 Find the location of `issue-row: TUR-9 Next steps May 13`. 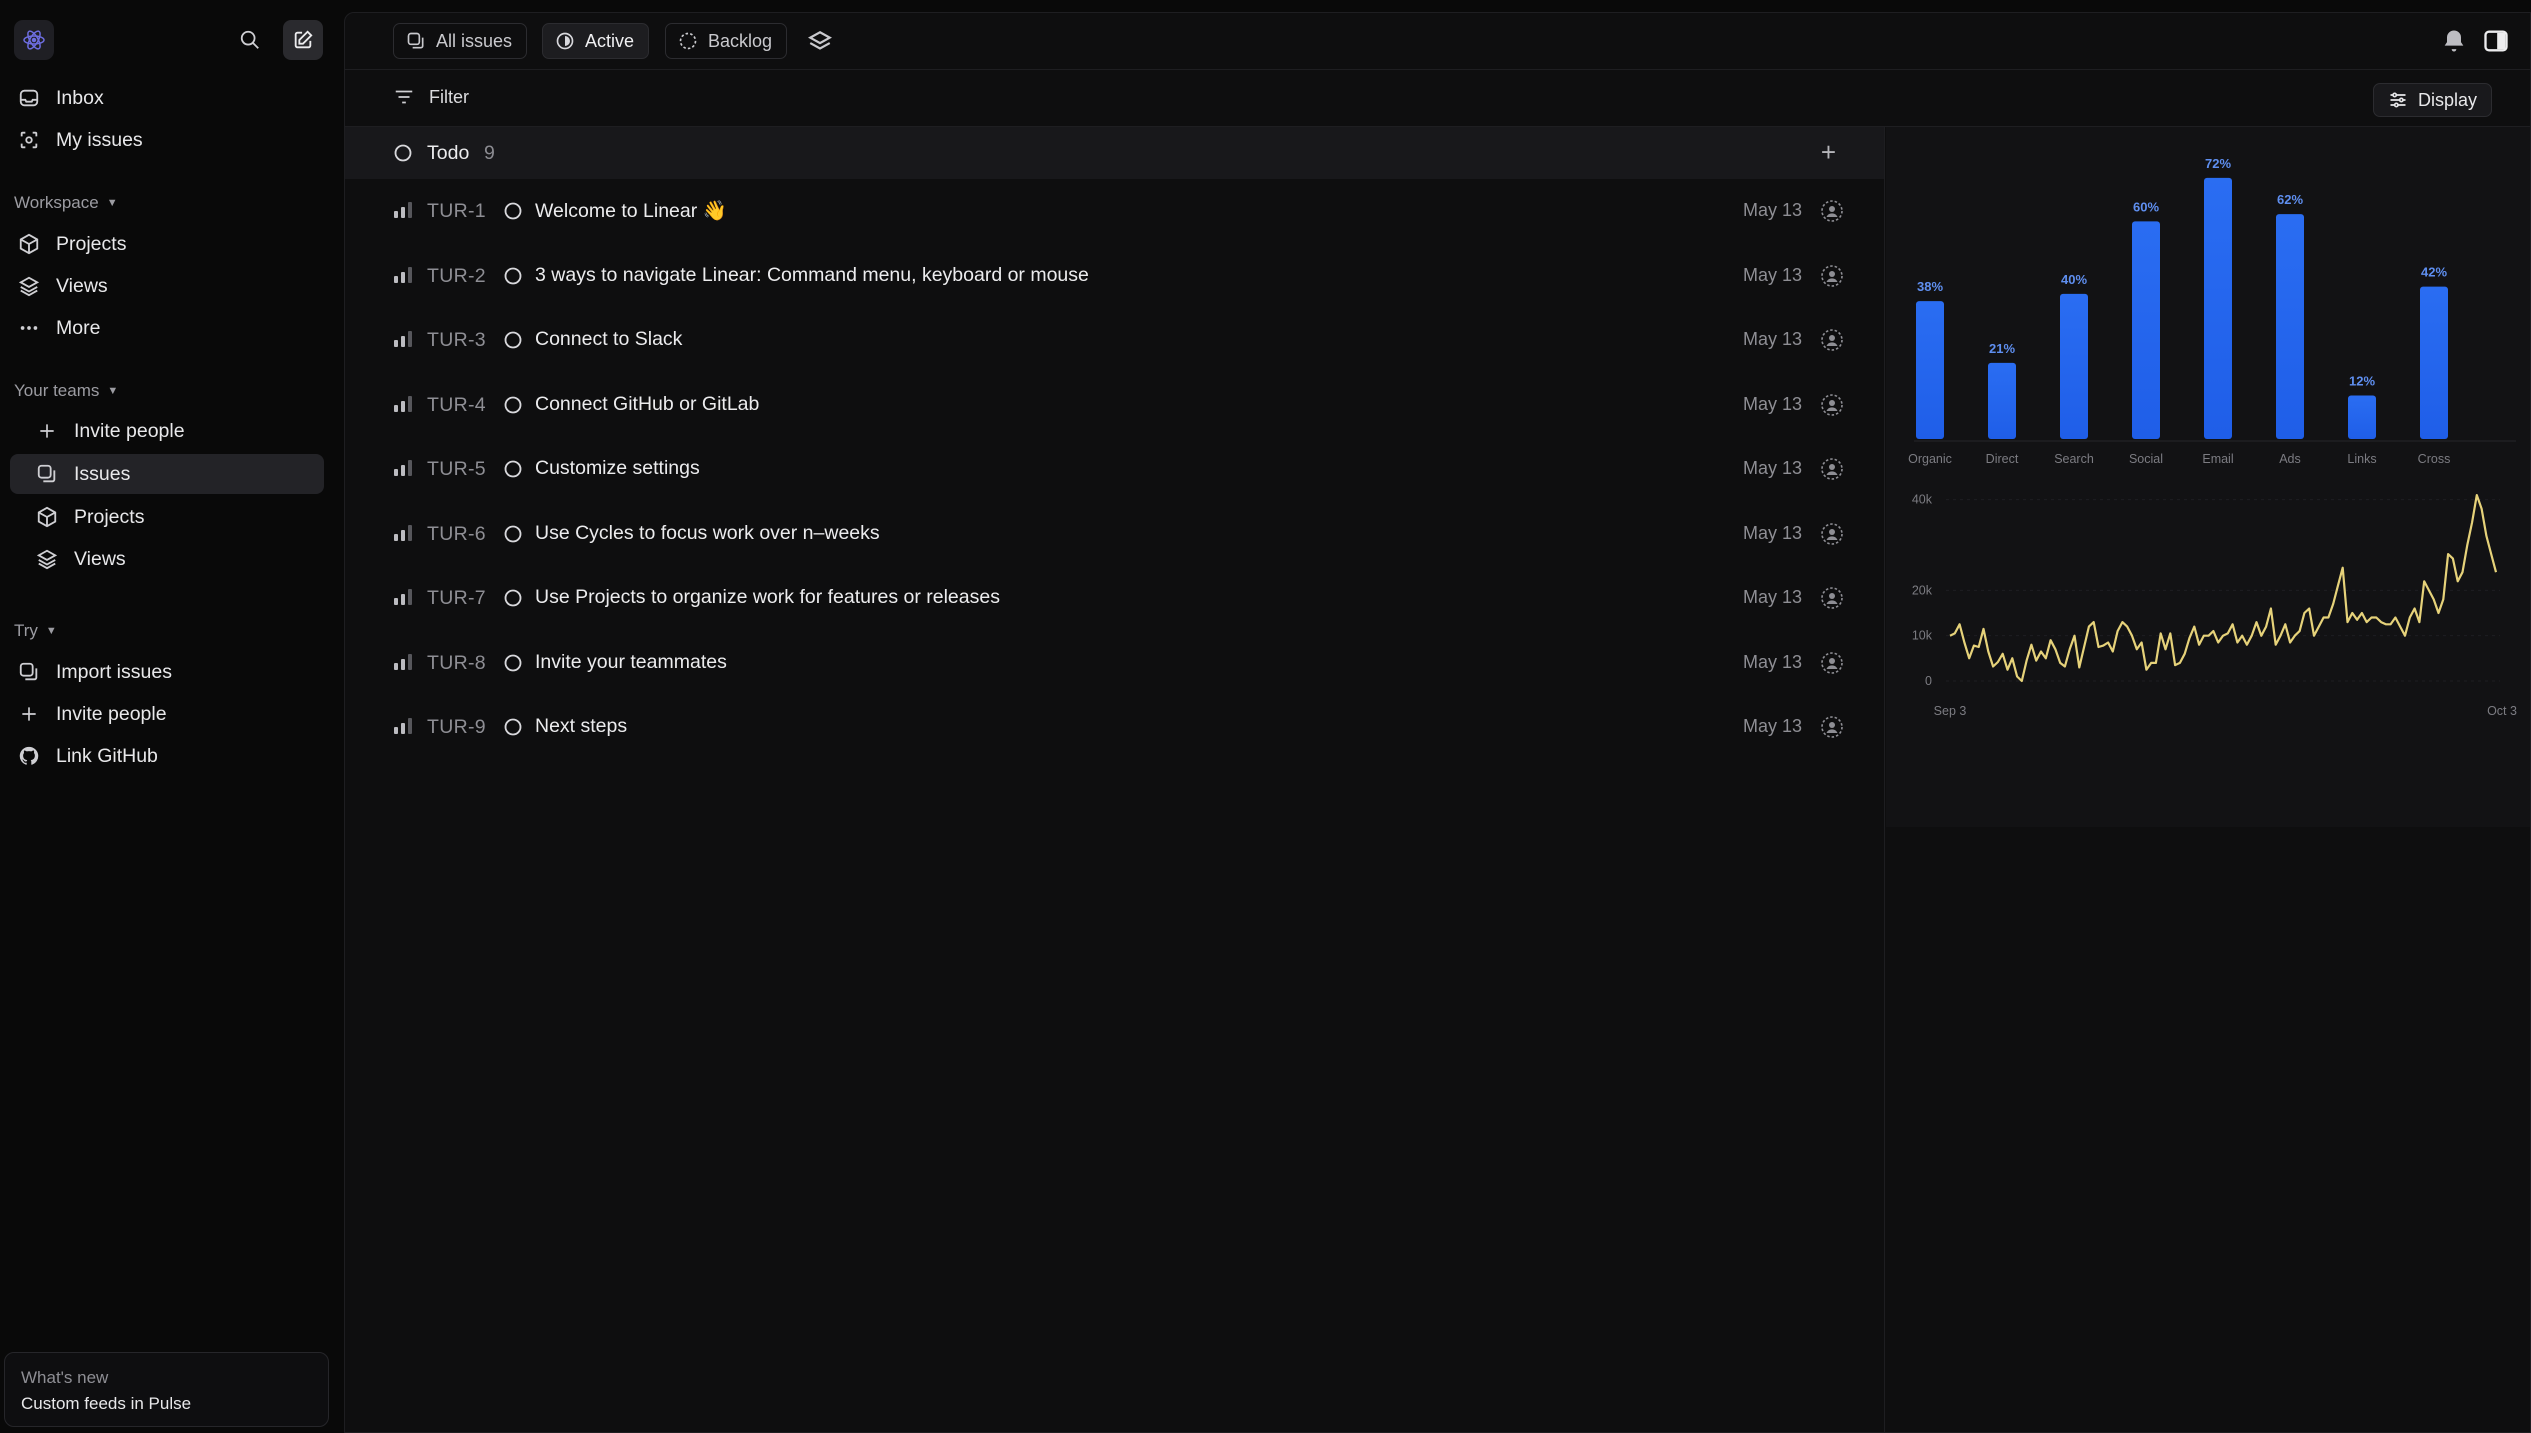

issue-row: TUR-9 Next steps May 13 is located at coordinates (1114, 727).